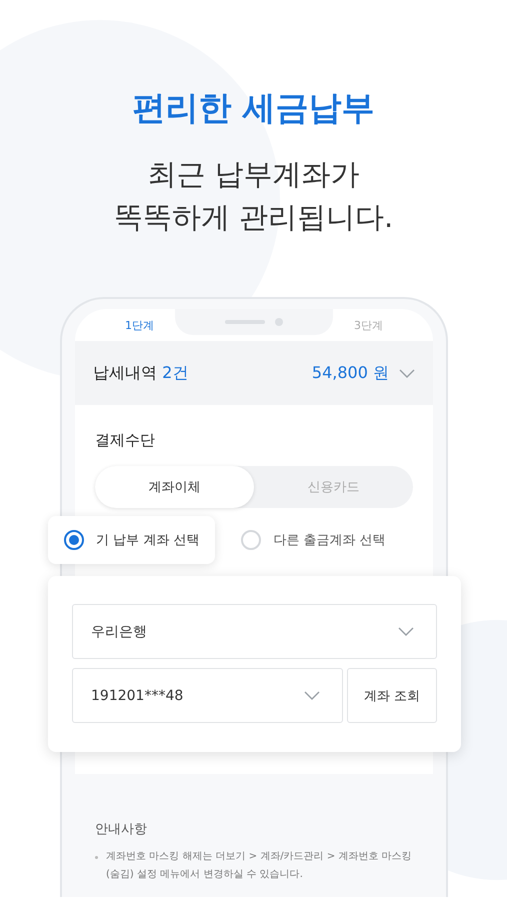  Describe the element at coordinates (207, 695) in the screenshot. I see `account-select: 191201***48` at that location.